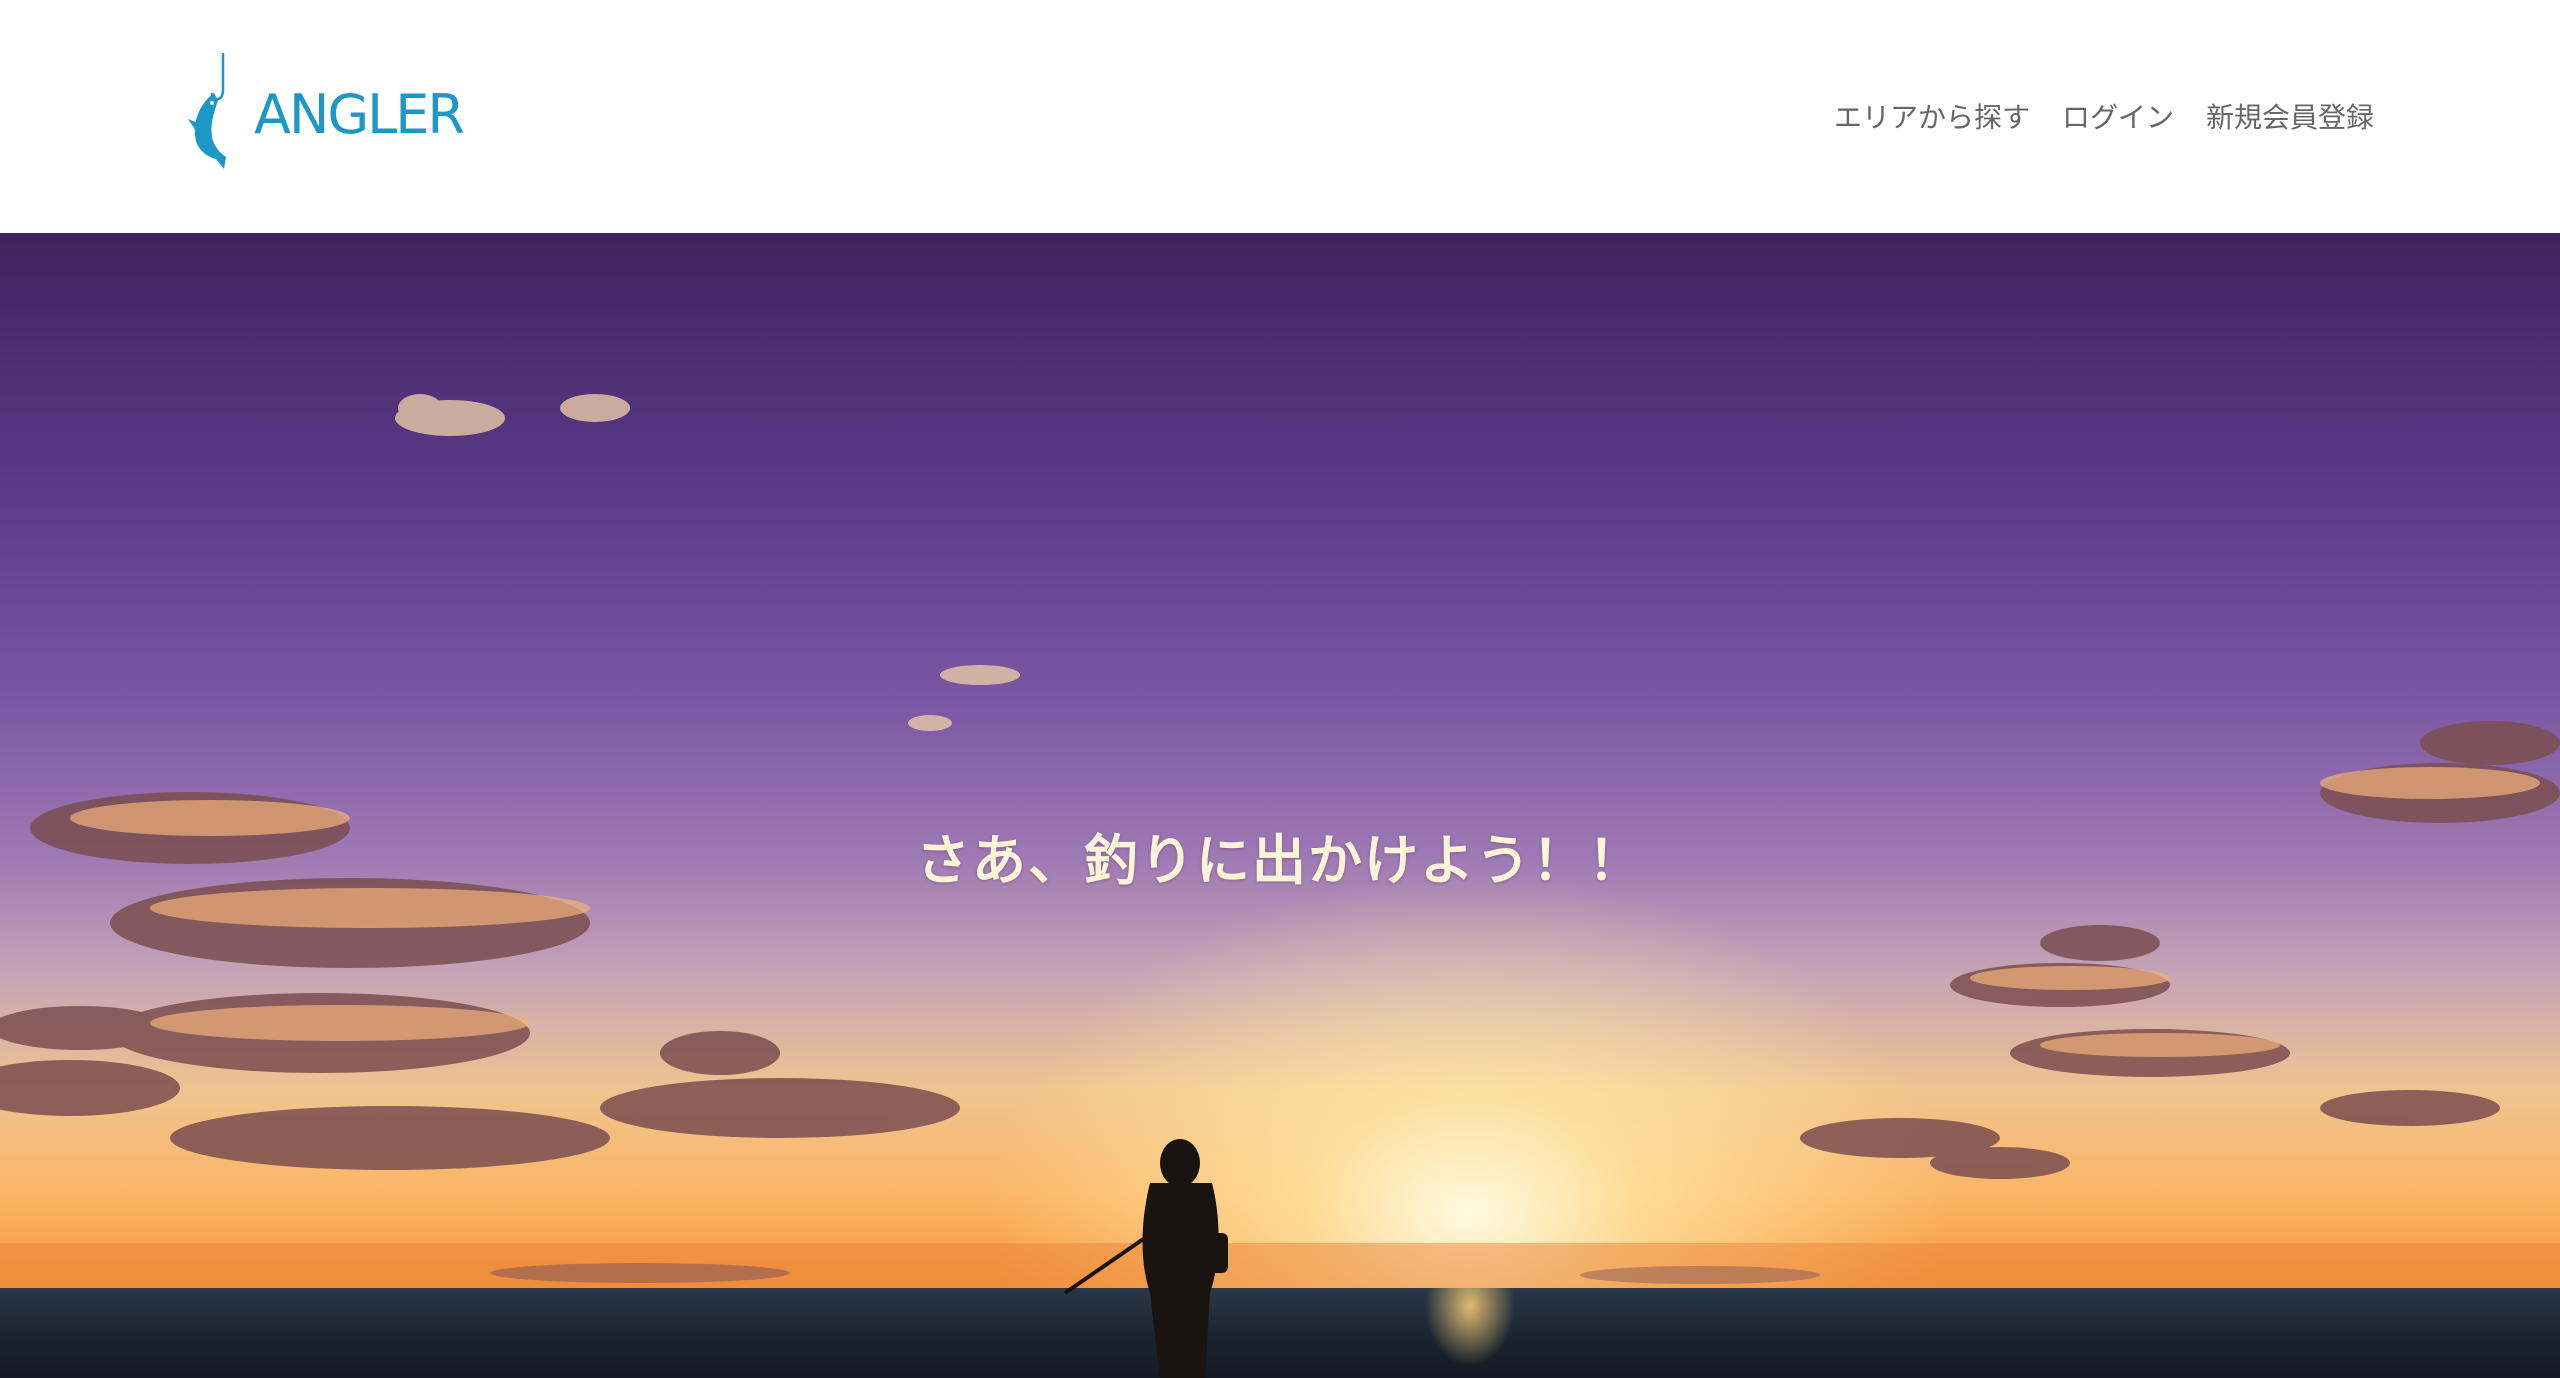 The image size is (2560, 1378). Describe the element at coordinates (1145, 1258) in the screenshot. I see `angler-silhouette` at that location.